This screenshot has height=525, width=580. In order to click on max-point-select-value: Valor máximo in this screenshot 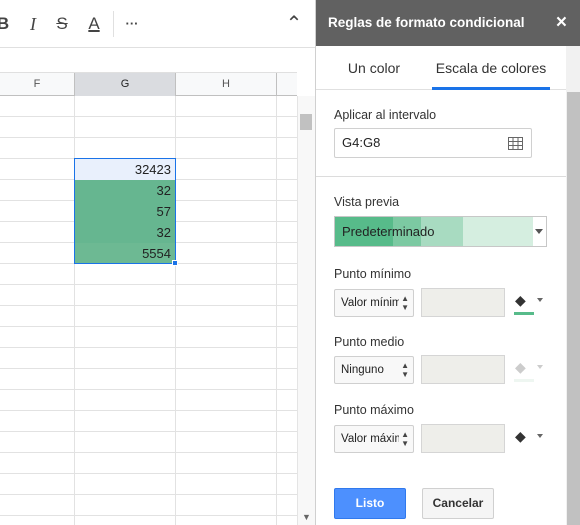, I will do `click(370, 439)`.